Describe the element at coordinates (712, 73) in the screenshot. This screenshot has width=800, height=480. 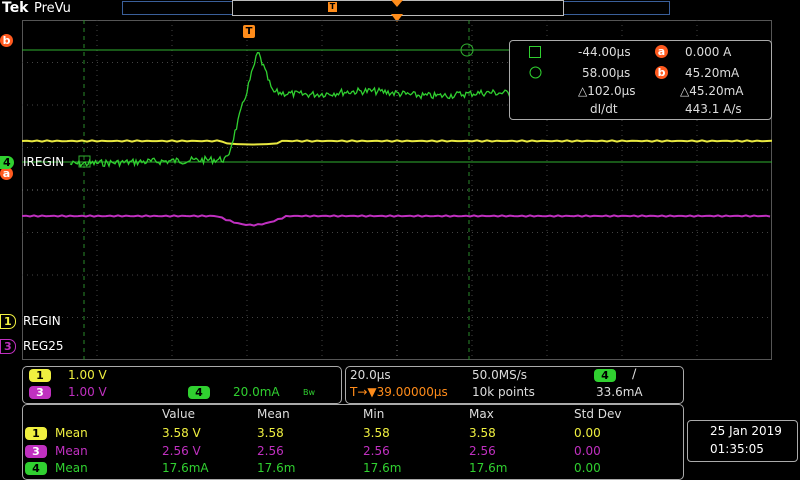
I see `cursor-b-value: 45.20mA` at that location.